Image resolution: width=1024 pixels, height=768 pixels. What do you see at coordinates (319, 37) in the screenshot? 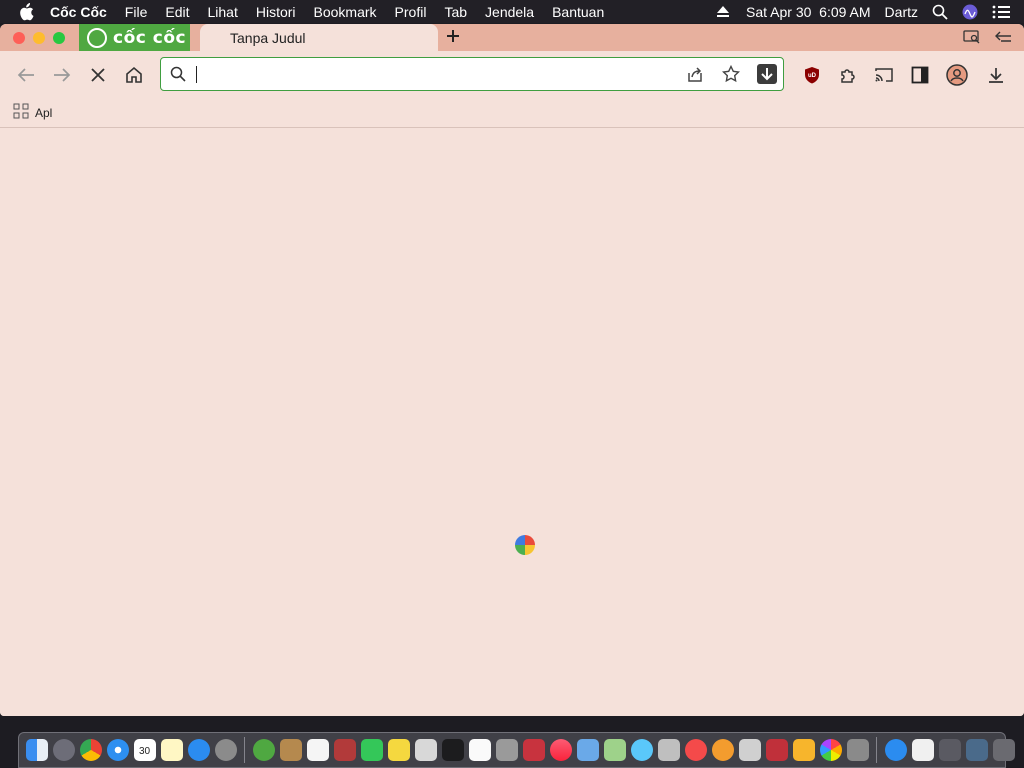
I see `tab-untitled: Tanpa Judul` at bounding box center [319, 37].